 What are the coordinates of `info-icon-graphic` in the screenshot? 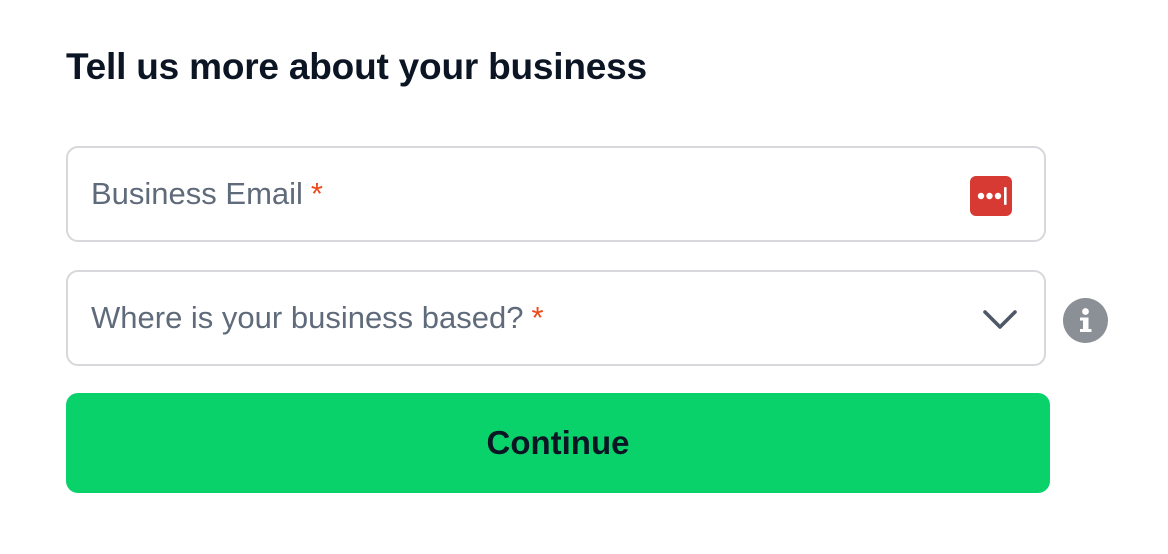 It's located at (1086, 320).